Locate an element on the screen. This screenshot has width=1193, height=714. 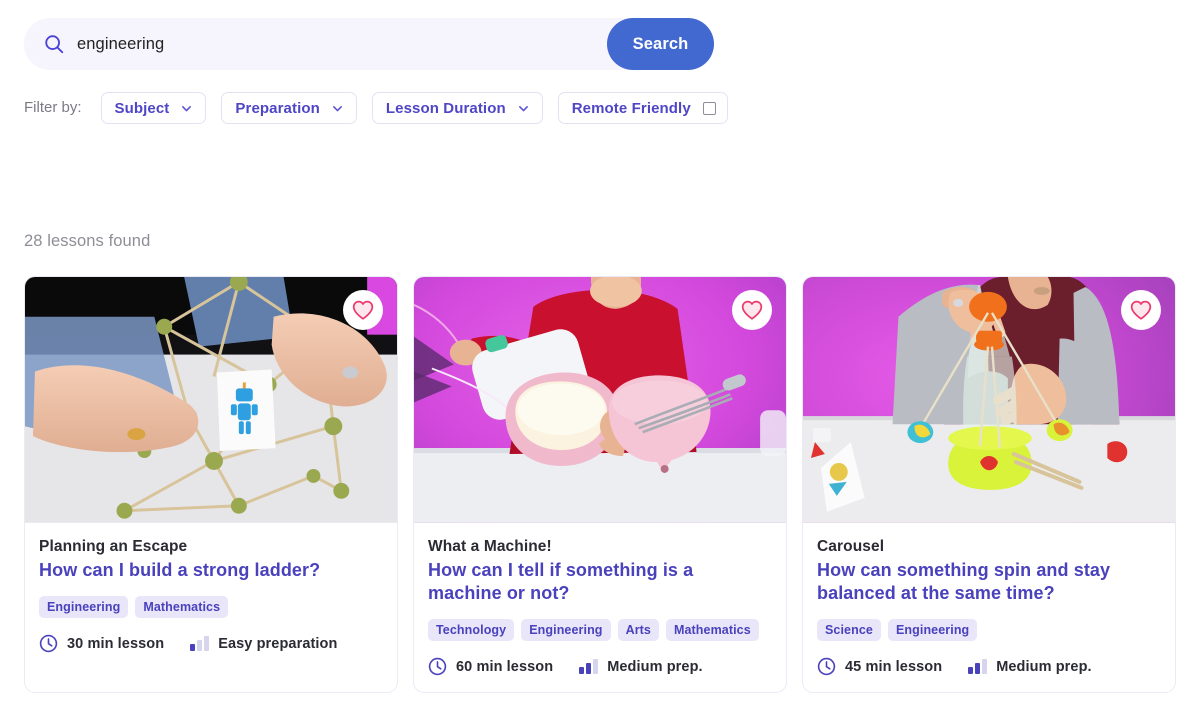
filter-dropdown-preparation-label: Preparation is located at coordinates (277, 108).